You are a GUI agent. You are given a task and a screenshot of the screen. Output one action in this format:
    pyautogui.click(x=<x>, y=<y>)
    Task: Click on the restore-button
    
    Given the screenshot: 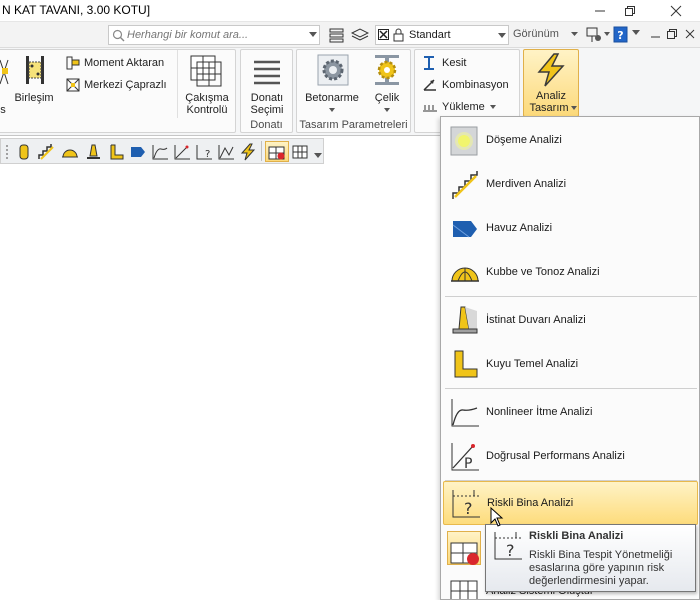 What is the action you would take?
    pyautogui.click(x=630, y=11)
    